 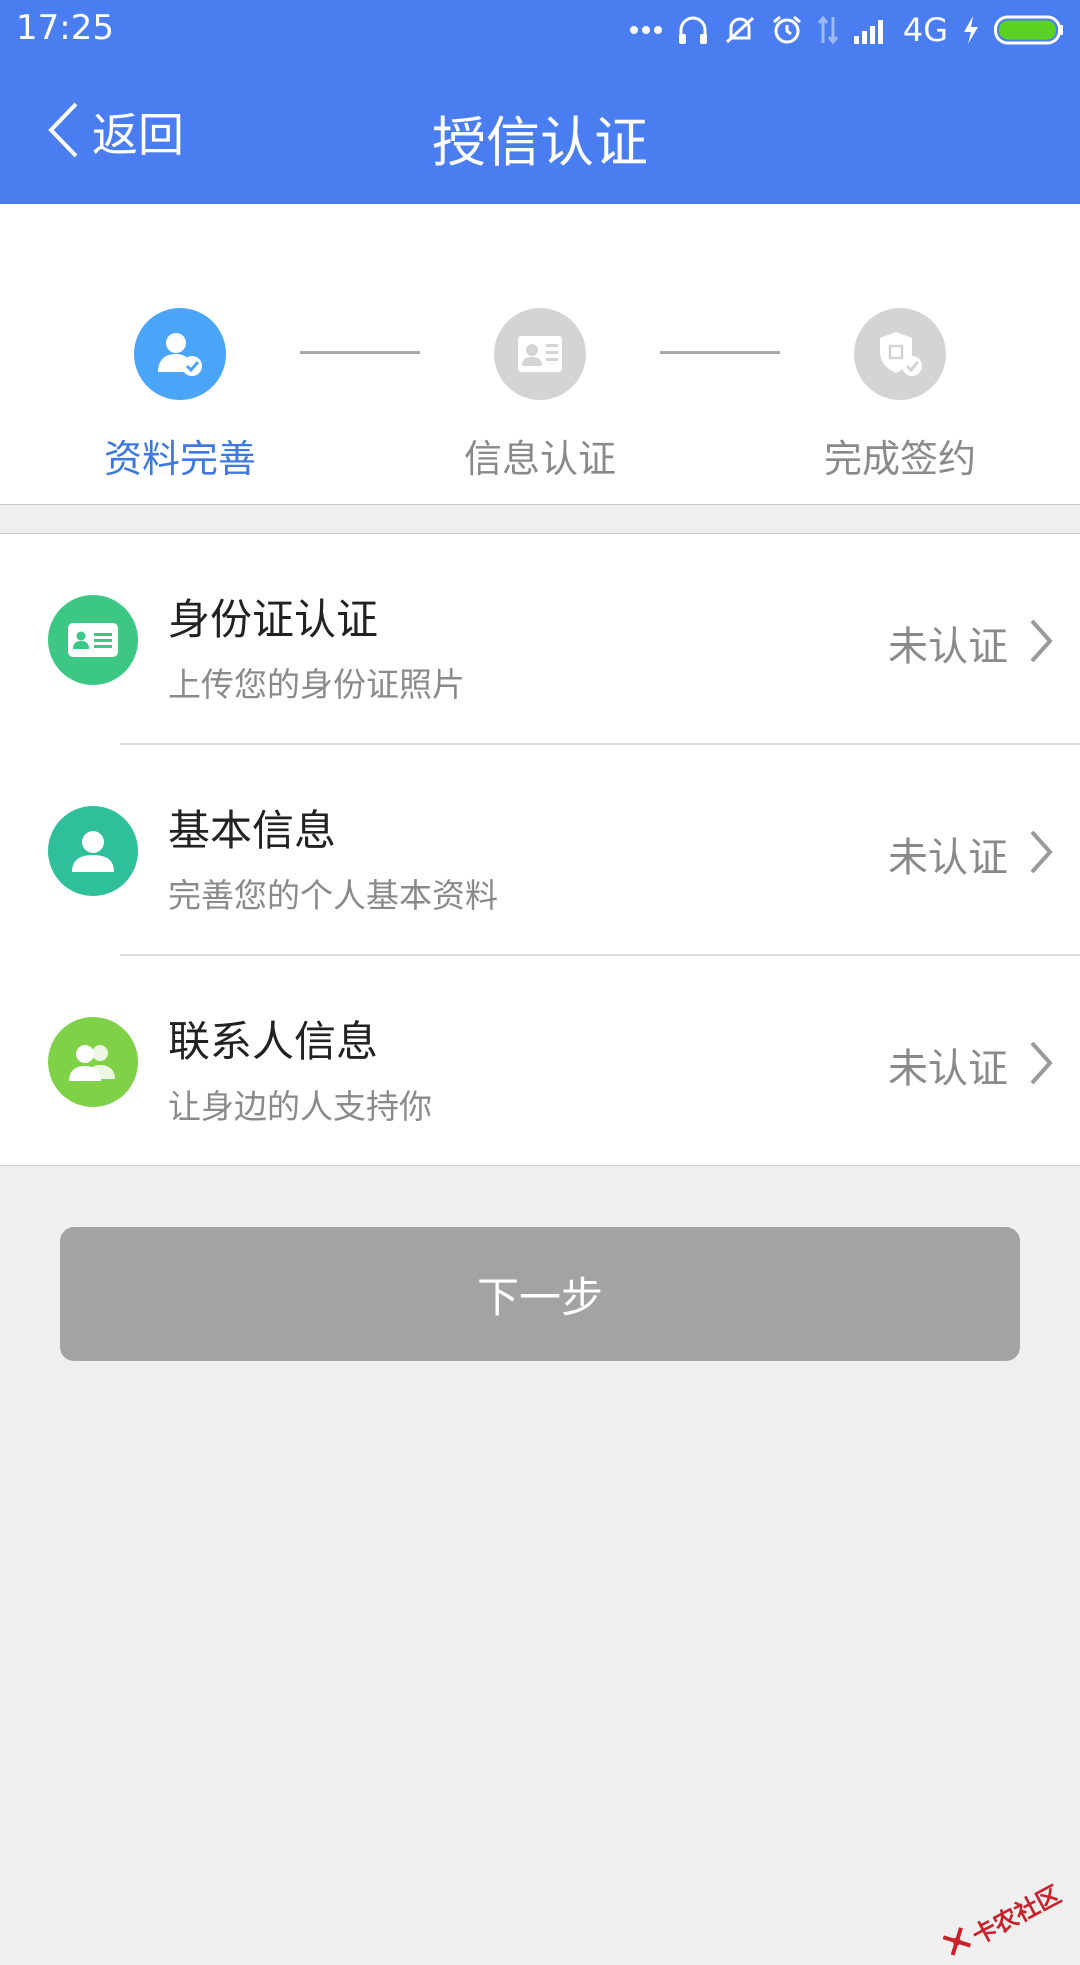 I want to click on signal-icon, so click(x=871, y=30).